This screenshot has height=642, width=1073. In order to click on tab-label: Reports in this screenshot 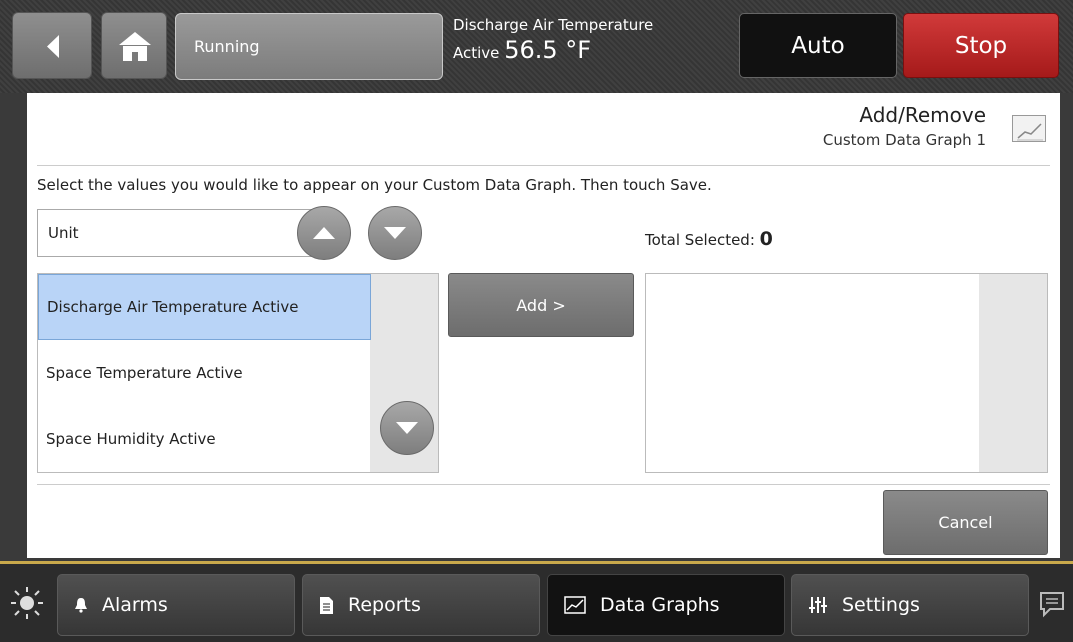, I will do `click(384, 605)`.